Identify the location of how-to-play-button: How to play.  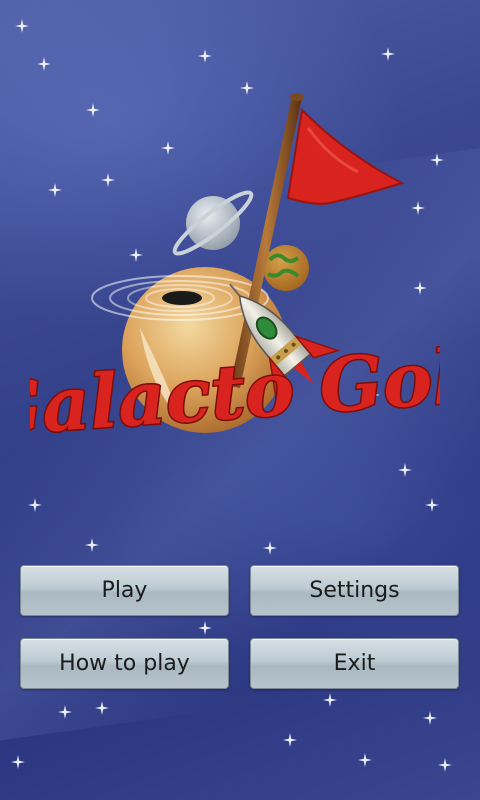
(124, 663).